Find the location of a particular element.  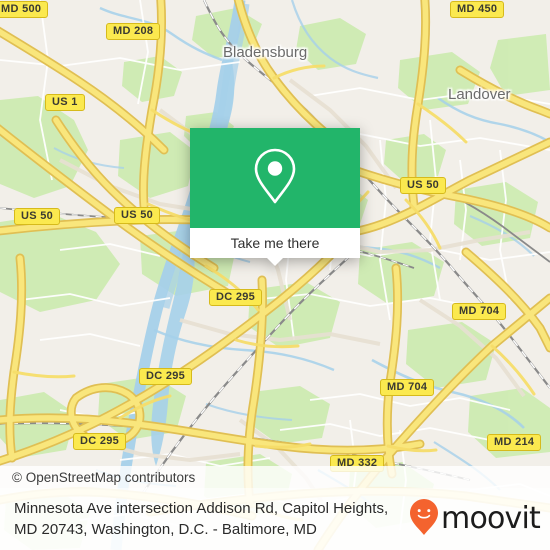

place-label-bladensburg: Bladensburg is located at coordinates (265, 52).